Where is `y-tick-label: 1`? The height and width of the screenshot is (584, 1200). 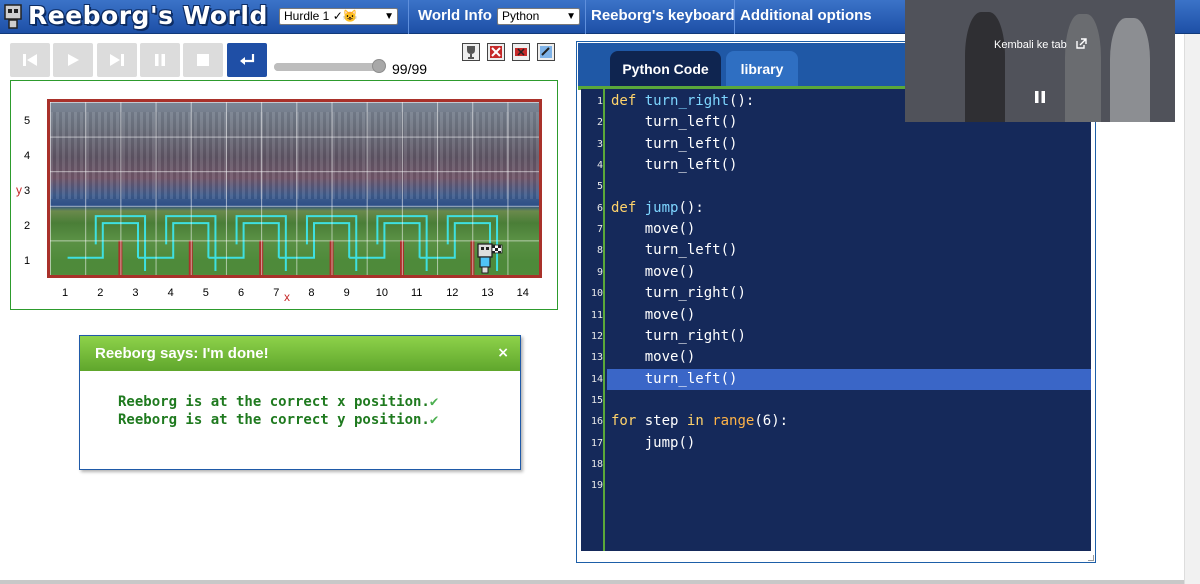
y-tick-label: 1 is located at coordinates (27, 261).